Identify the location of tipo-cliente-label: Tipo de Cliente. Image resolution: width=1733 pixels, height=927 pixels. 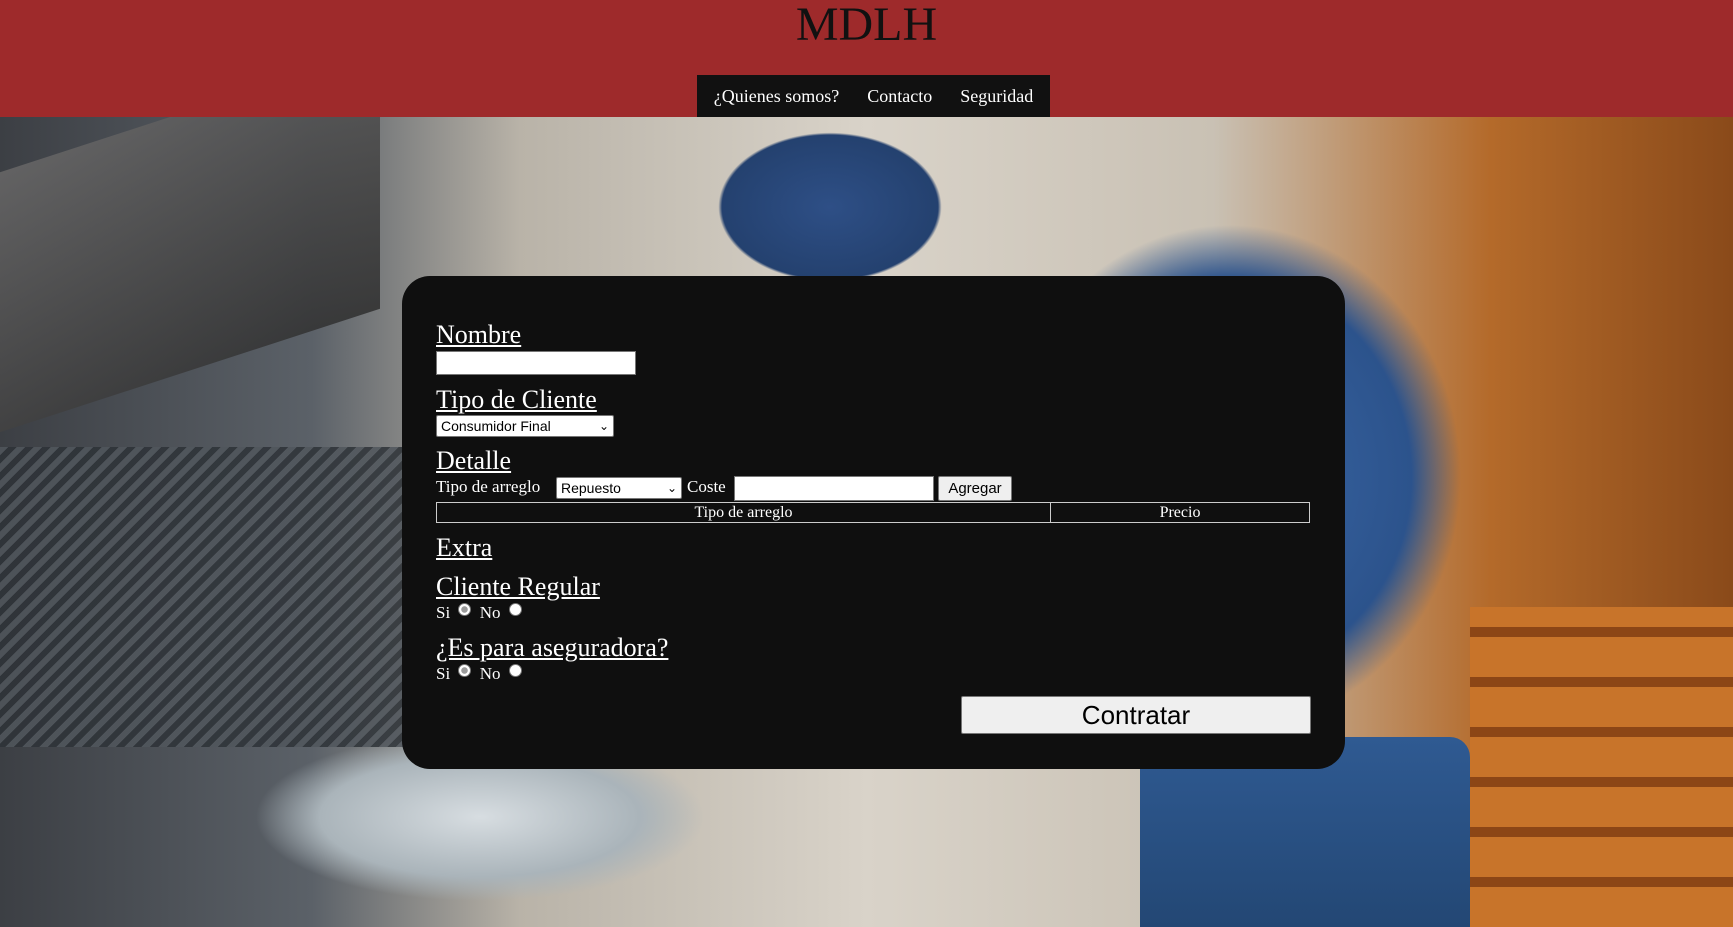
(516, 399).